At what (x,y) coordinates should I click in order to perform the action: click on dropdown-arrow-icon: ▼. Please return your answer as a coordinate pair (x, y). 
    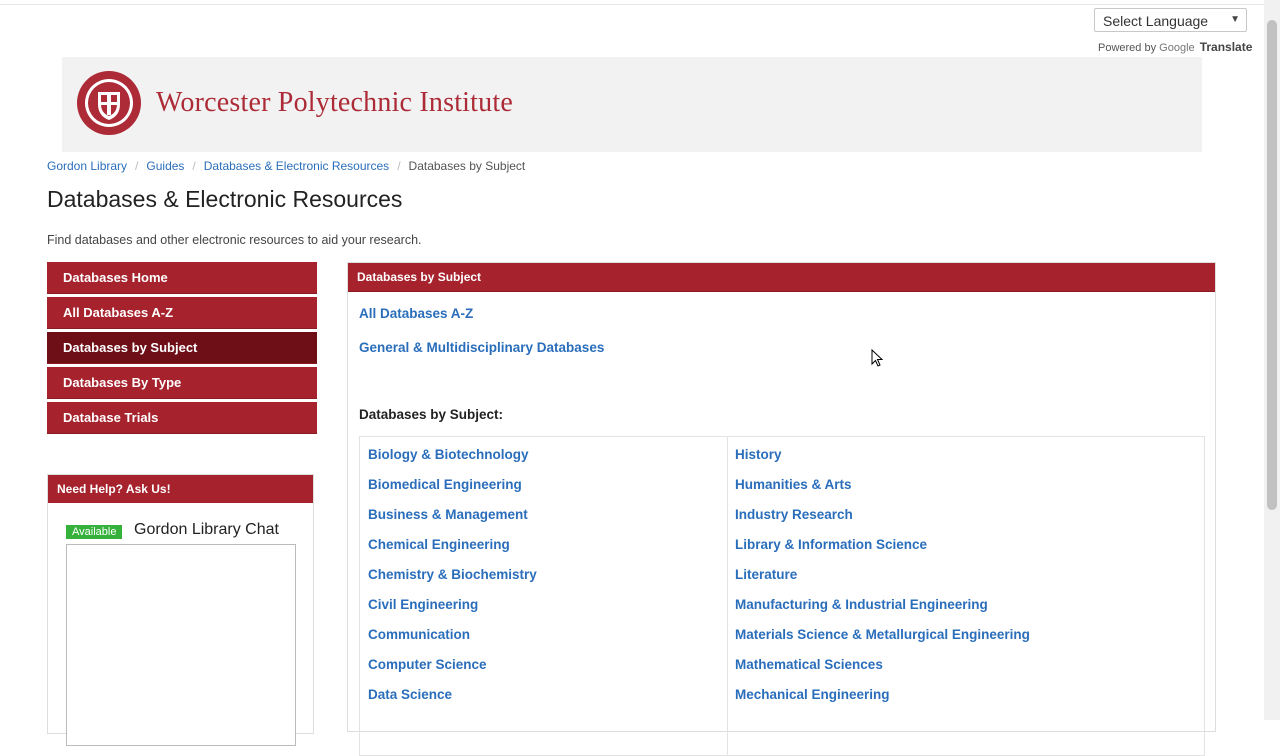
    Looking at the image, I should click on (1235, 19).